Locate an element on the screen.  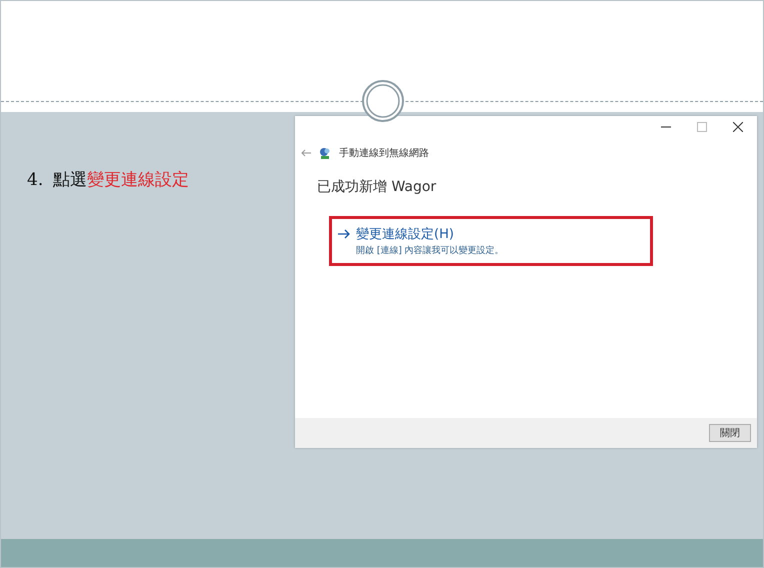
dialog-title: 手動連線到無線網路 is located at coordinates (384, 153).